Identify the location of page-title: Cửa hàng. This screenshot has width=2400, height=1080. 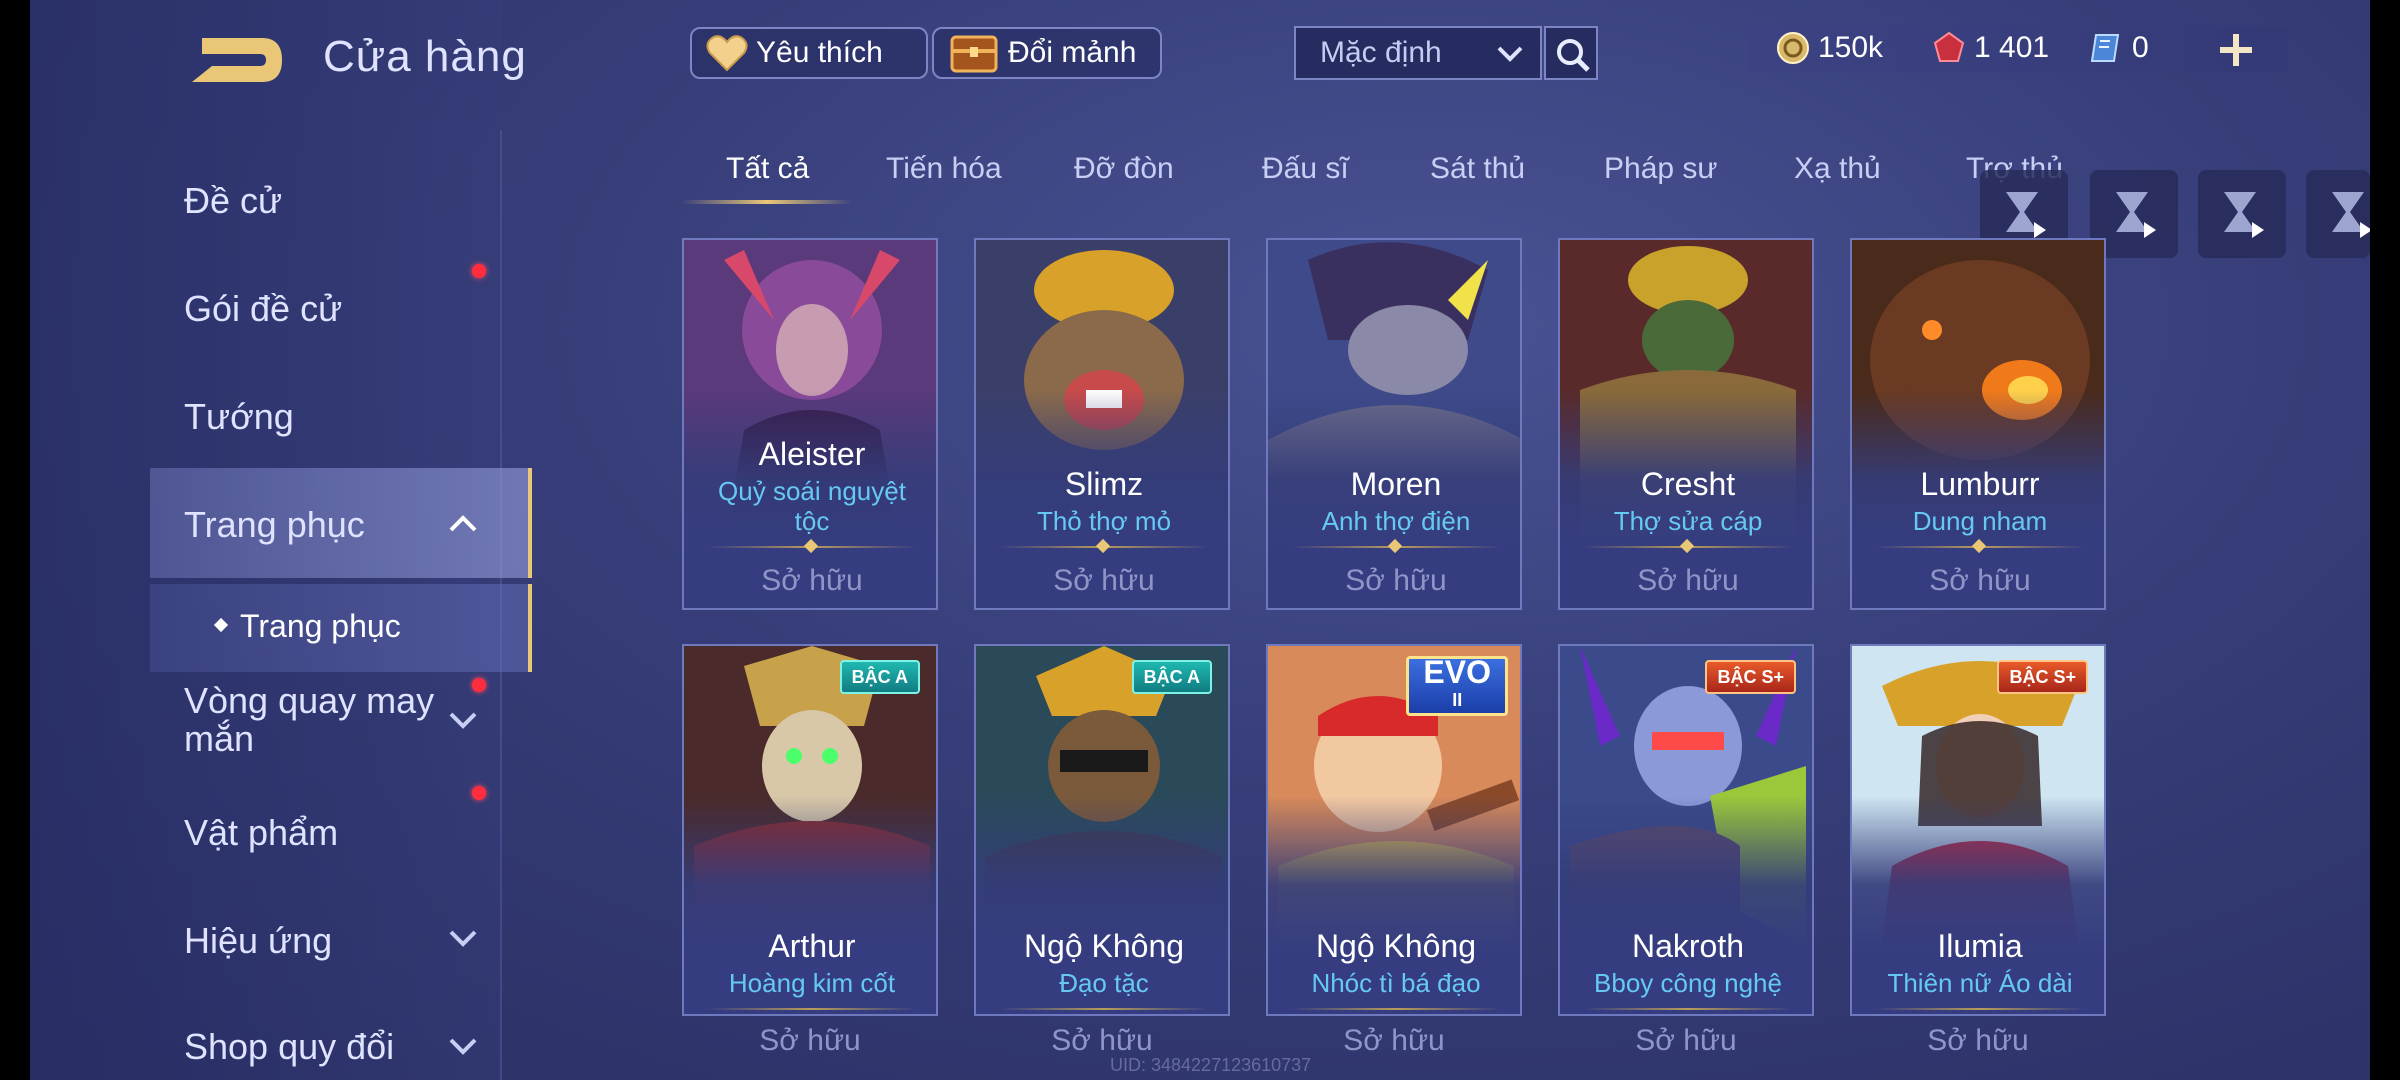
(425, 56).